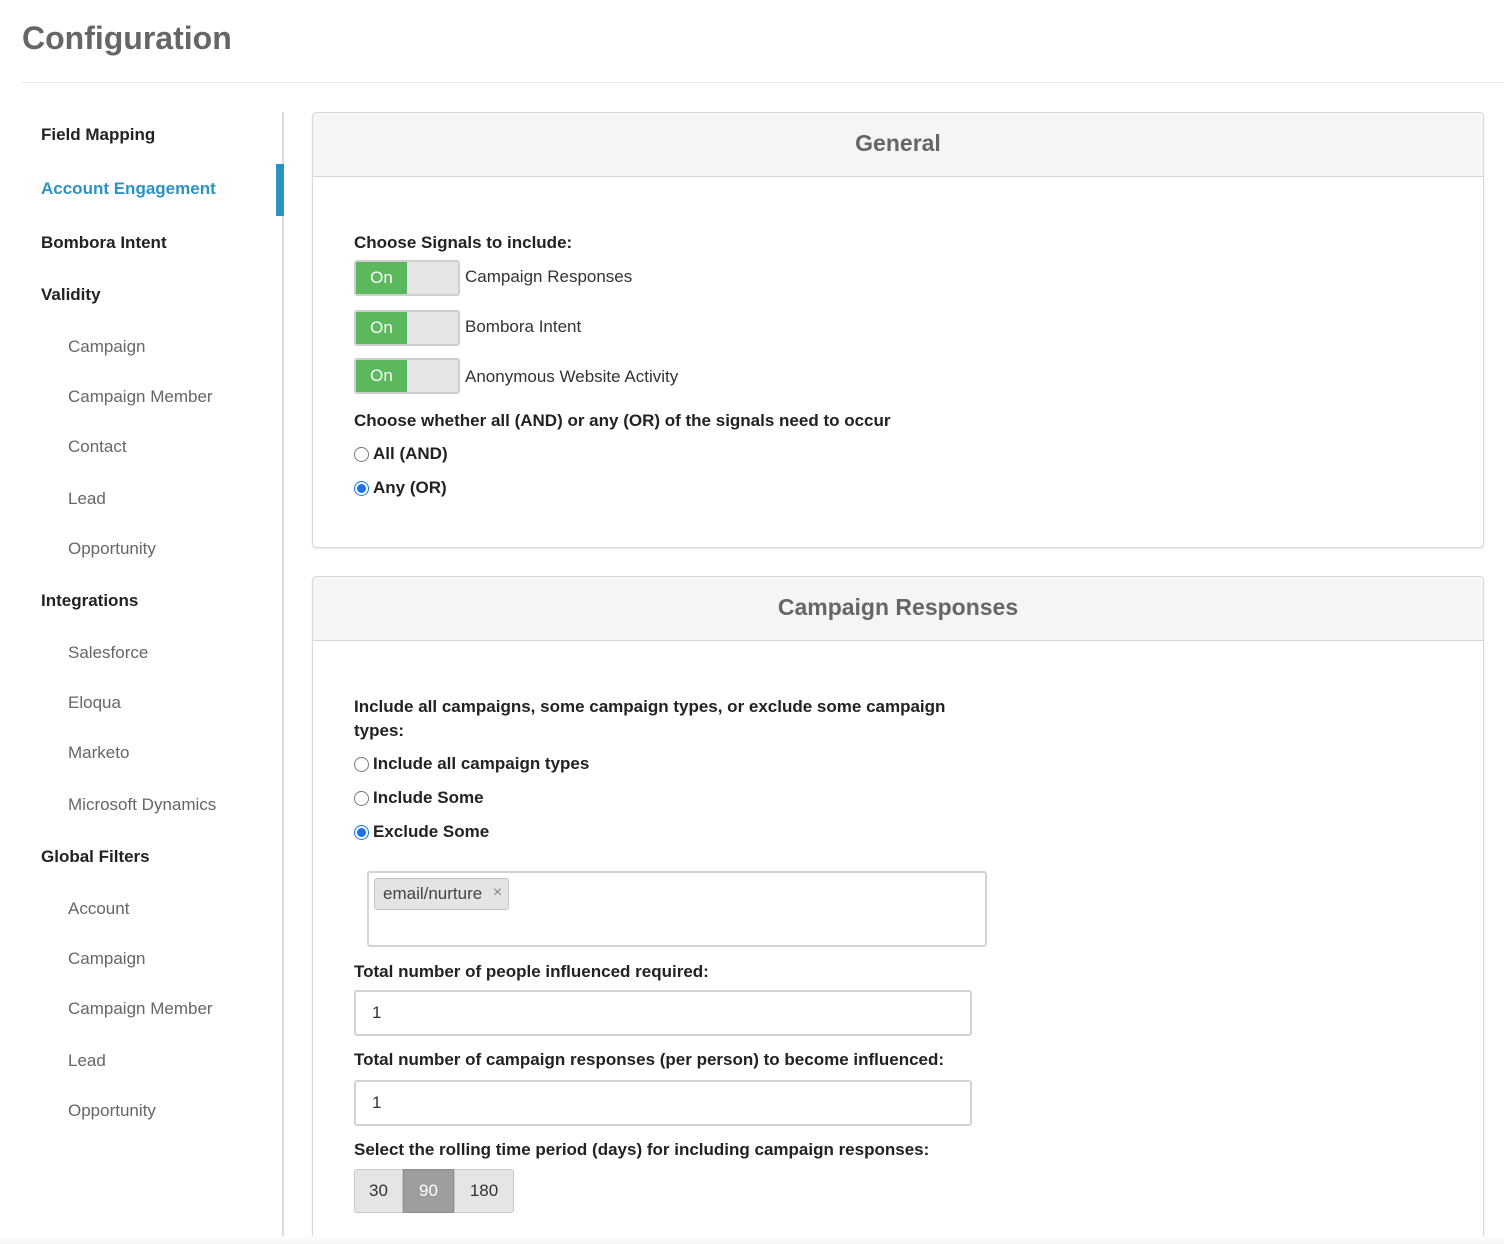 Image resolution: width=1504 pixels, height=1244 pixels. I want to click on signals-label: Choose Signals to include:, so click(463, 242).